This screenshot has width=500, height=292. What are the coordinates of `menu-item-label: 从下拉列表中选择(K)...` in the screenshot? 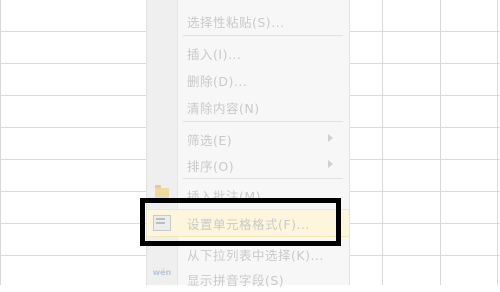 It's located at (255, 255).